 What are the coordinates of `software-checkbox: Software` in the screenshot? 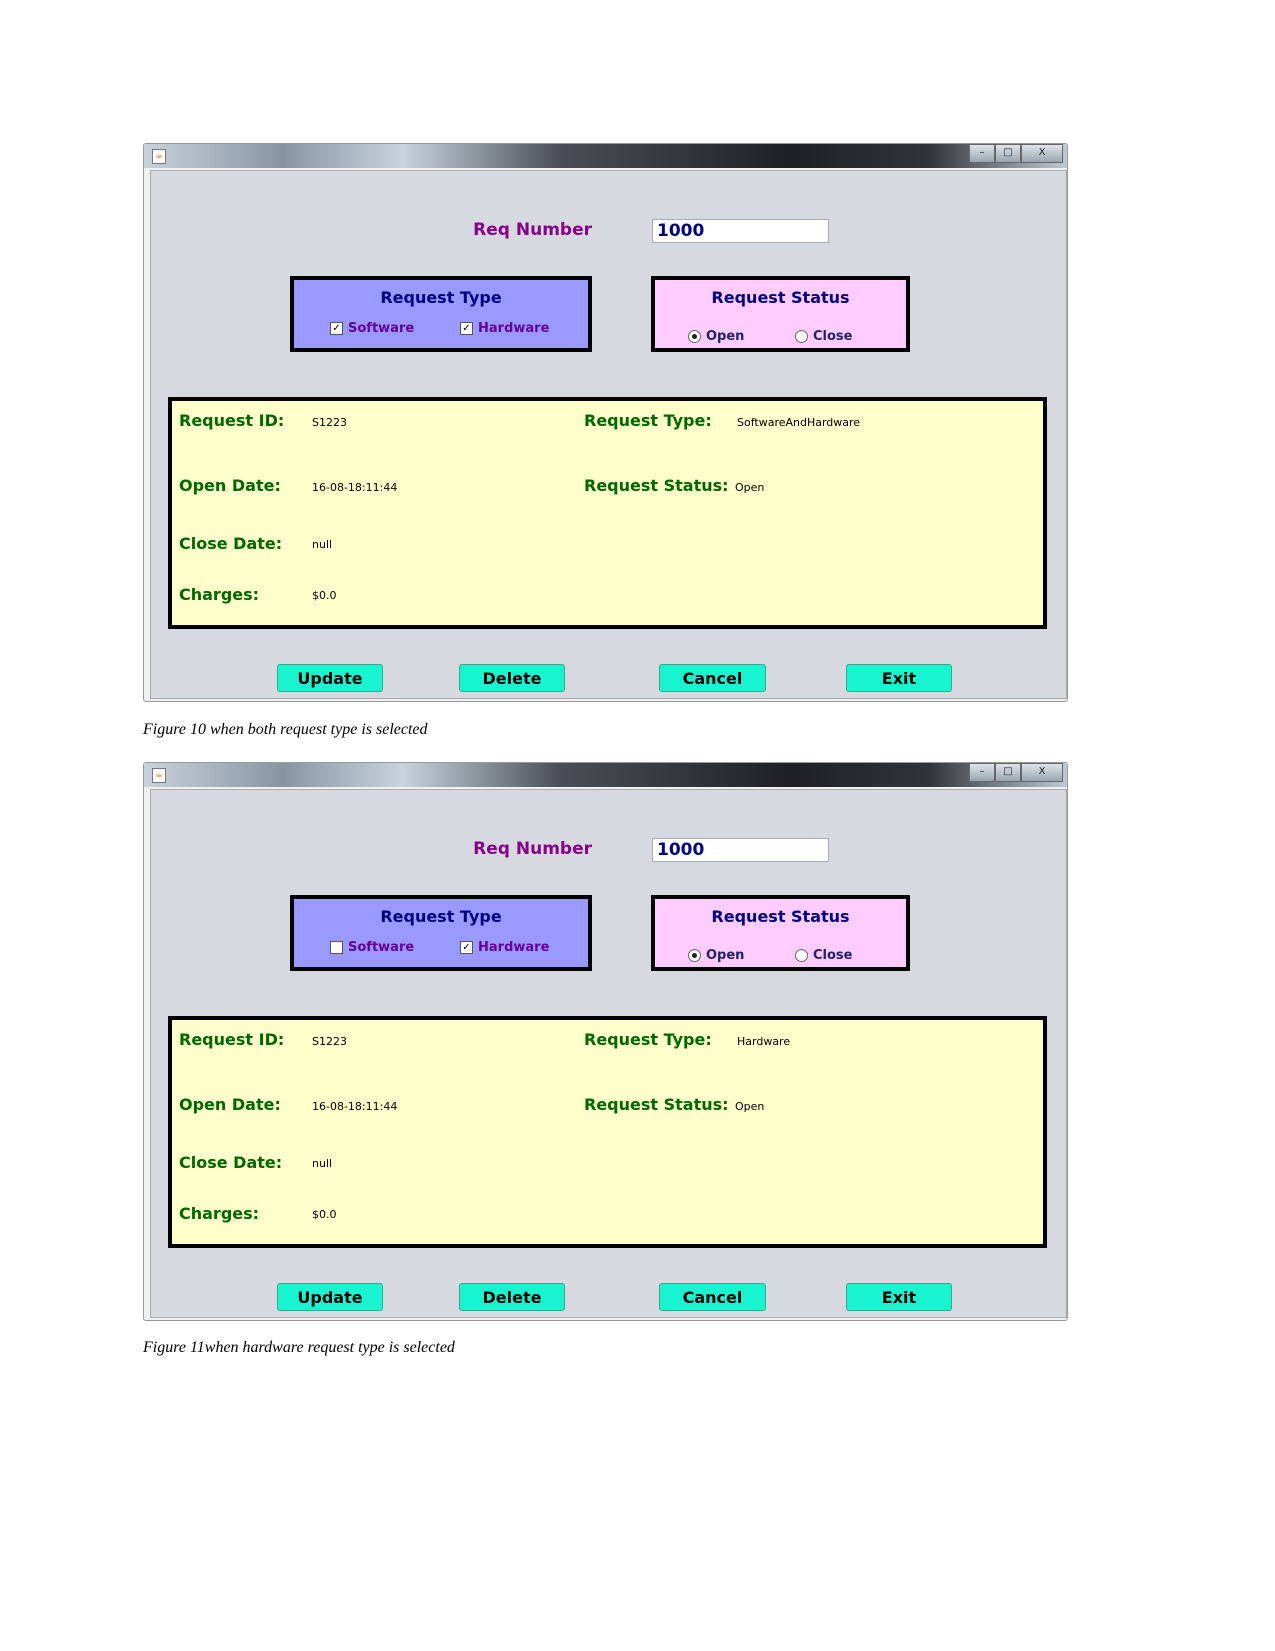 It's located at (372, 947).